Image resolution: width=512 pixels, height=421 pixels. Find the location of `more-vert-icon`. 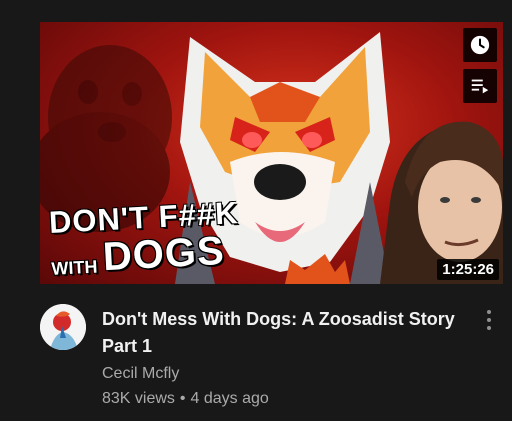

more-vert-icon is located at coordinates (489, 320).